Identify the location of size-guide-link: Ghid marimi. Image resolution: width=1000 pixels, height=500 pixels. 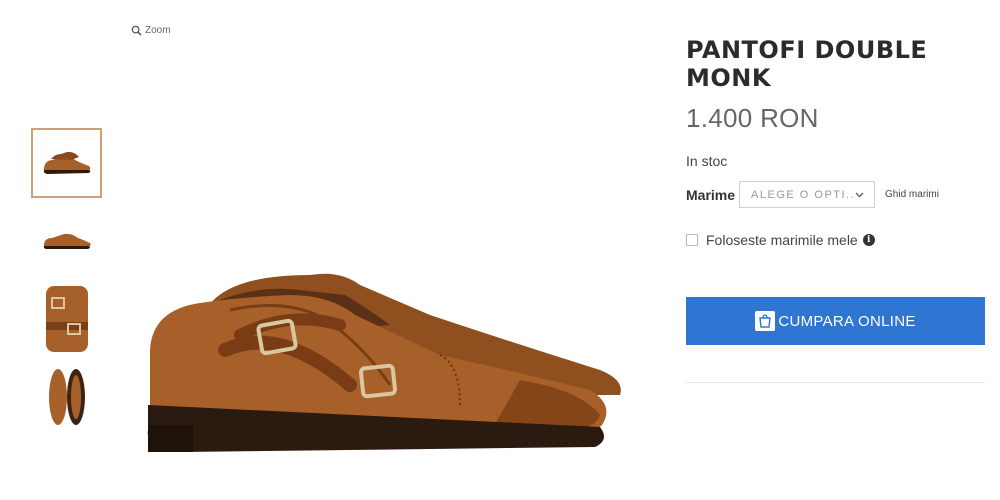
(912, 194).